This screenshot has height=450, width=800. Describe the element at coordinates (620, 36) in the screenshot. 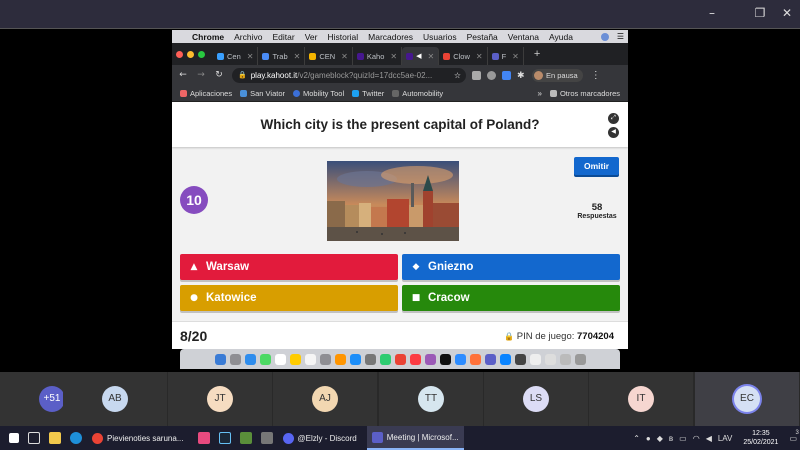

I see `control-center-icon: ☰` at that location.